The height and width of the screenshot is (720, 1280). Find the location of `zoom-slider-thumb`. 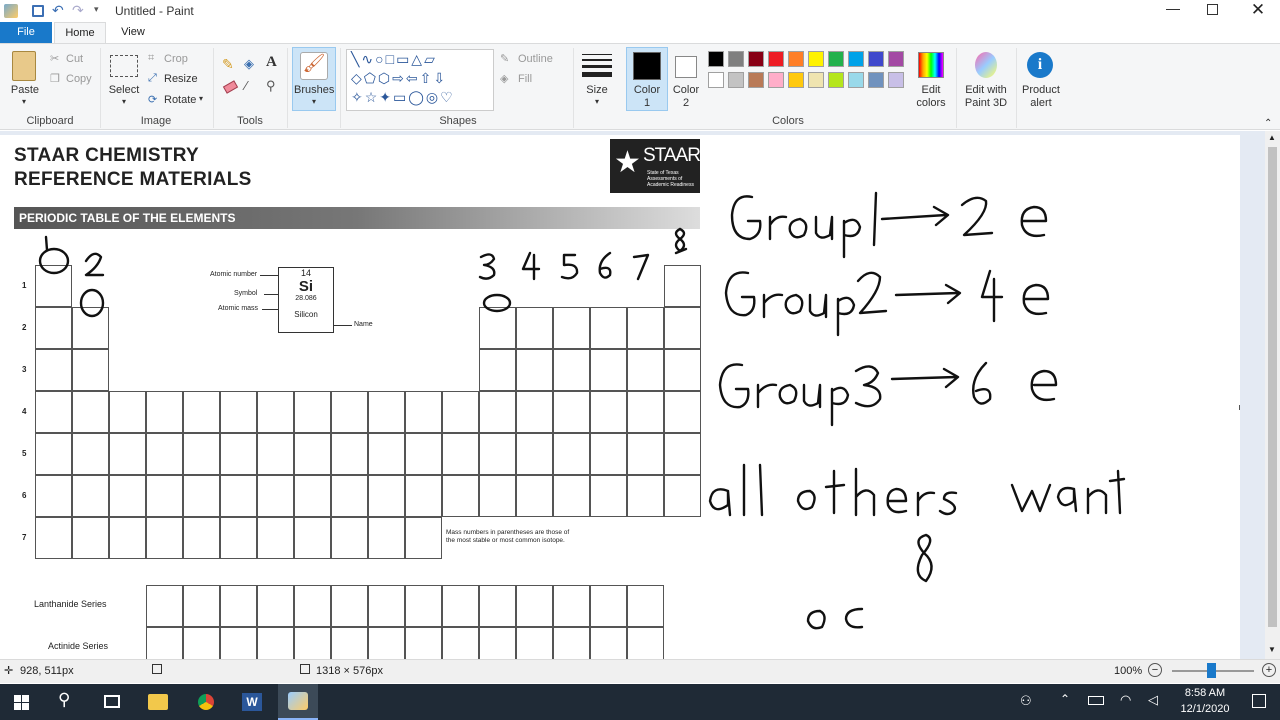

zoom-slider-thumb is located at coordinates (1211, 670).